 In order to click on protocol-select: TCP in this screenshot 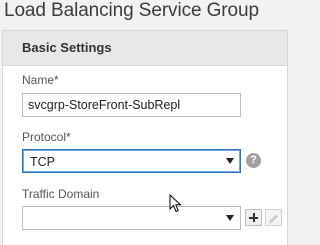, I will do `click(131, 161)`.